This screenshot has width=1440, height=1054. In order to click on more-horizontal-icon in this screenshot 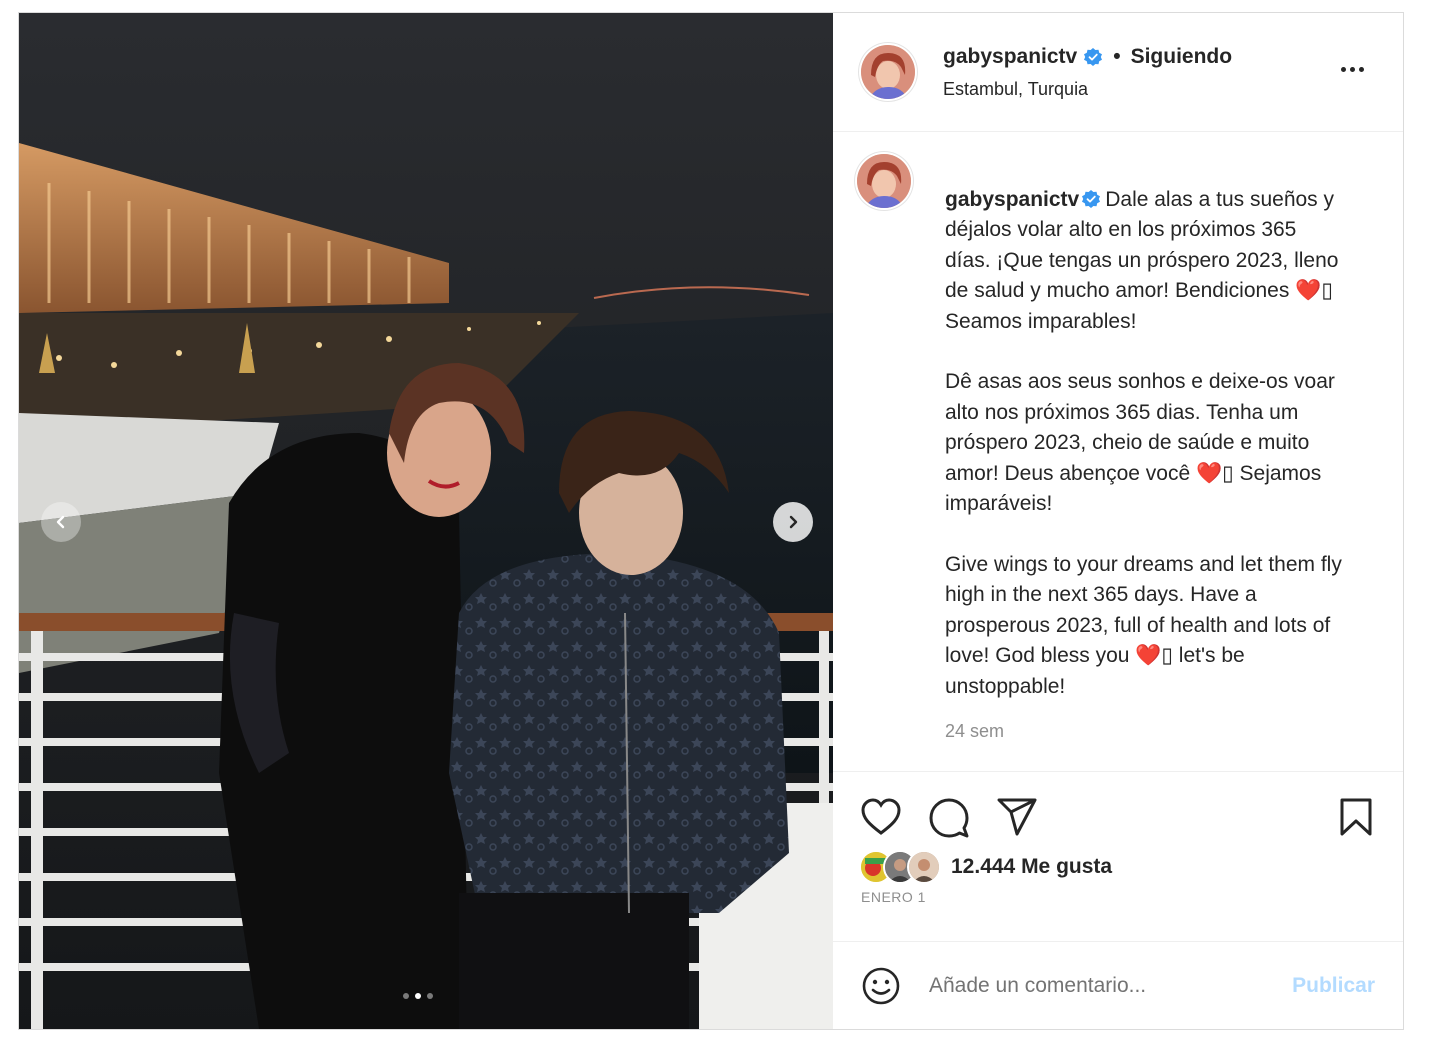, I will do `click(1343, 69)`.